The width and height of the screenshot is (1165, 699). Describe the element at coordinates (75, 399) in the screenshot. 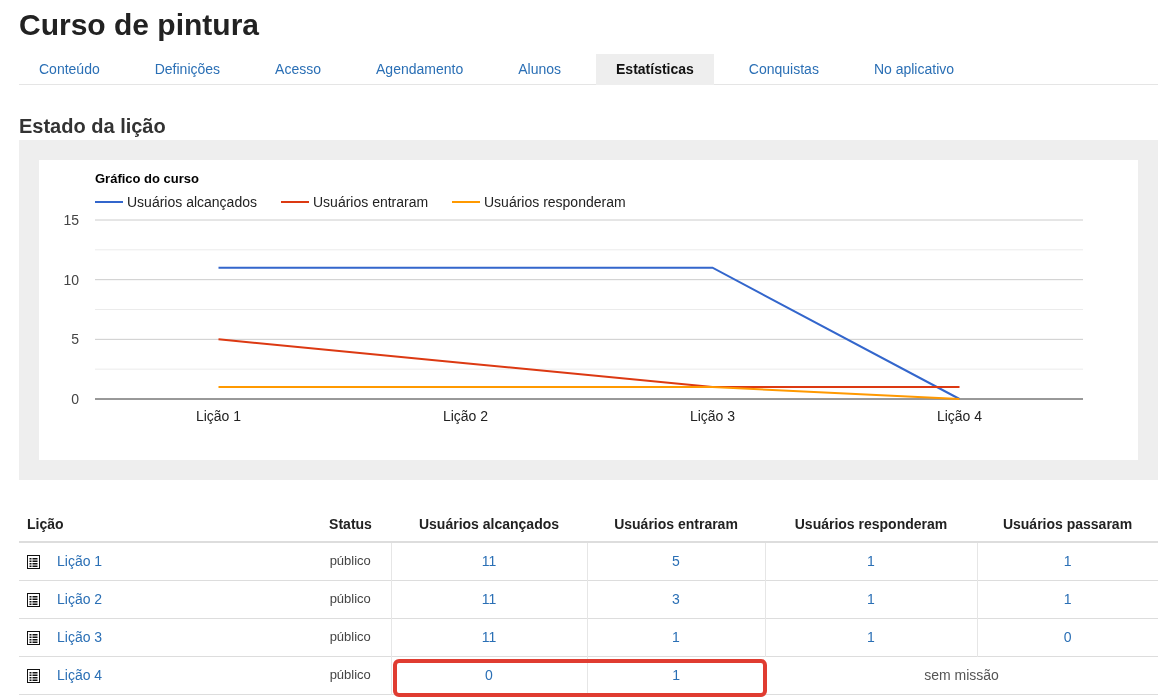

I see `y-tick-label: 0` at that location.